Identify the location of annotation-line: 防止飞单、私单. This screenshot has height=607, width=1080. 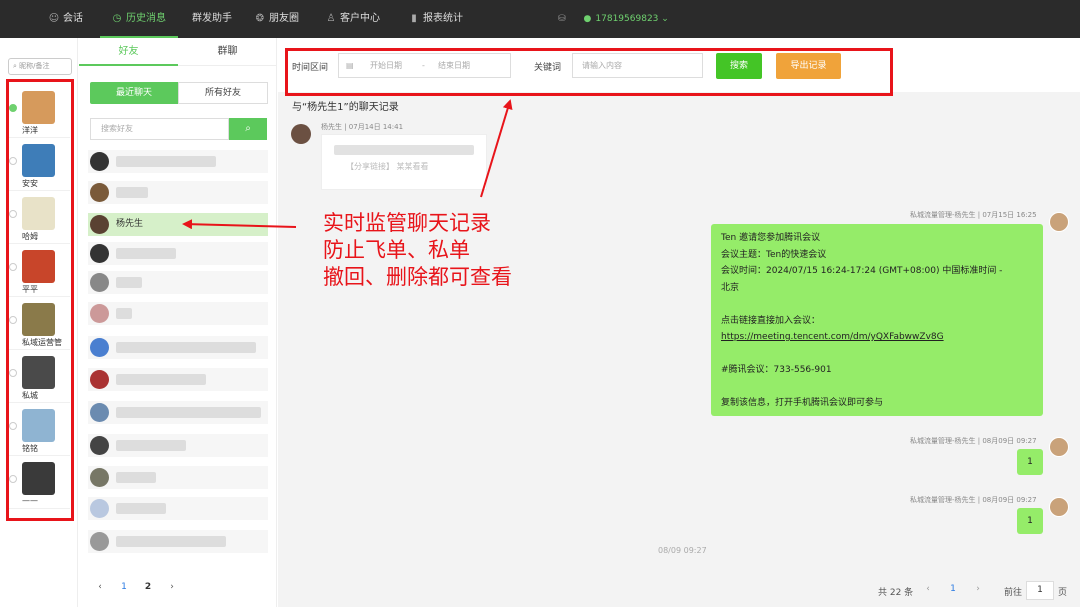
(396, 250).